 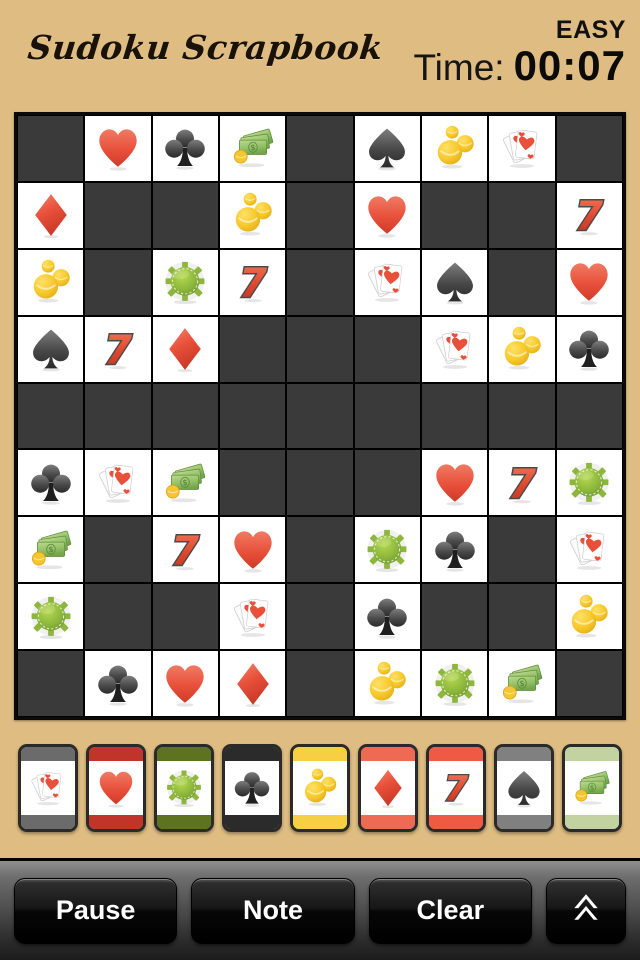 I want to click on note-button: Note, so click(x=273, y=910).